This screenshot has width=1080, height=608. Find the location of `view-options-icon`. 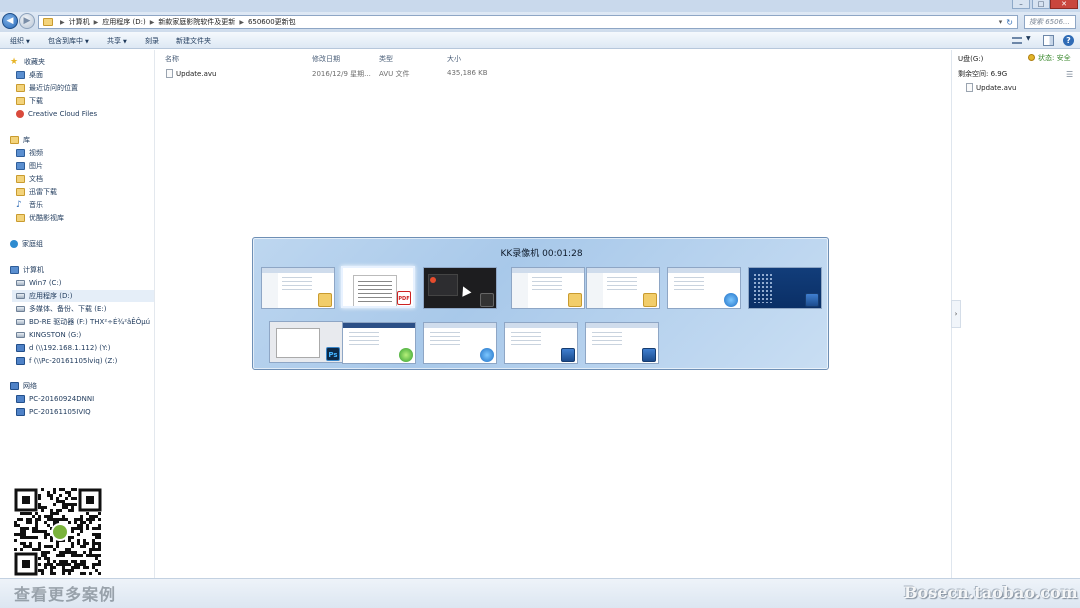

view-options-icon is located at coordinates (1017, 40).